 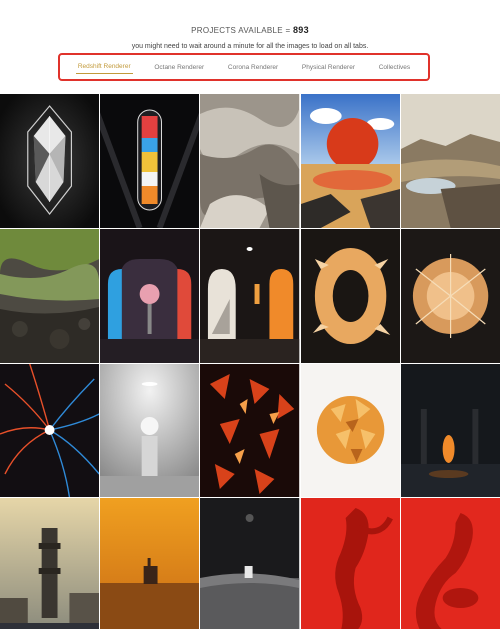 I want to click on lunar-surface-image, so click(x=250, y=563).